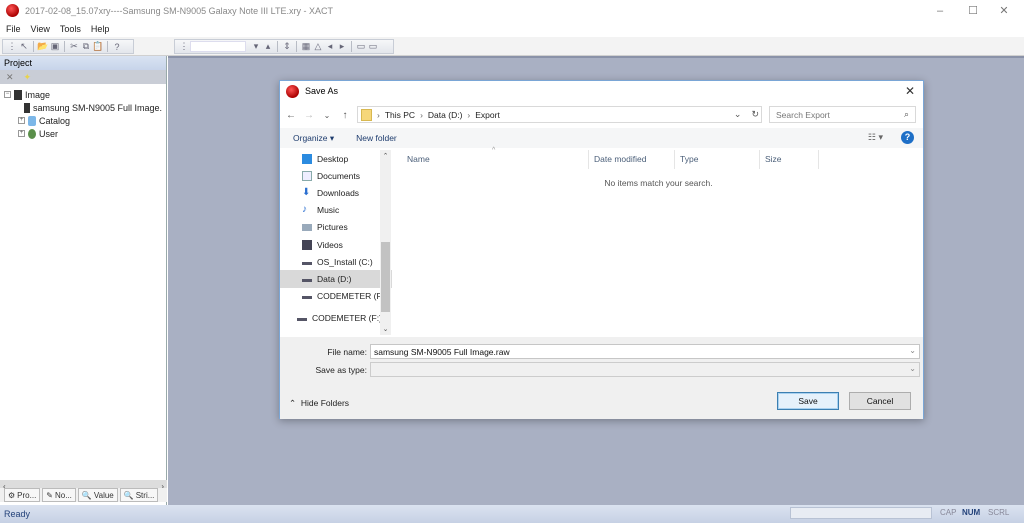  I want to click on search-input: Search Export ⌕, so click(842, 114).